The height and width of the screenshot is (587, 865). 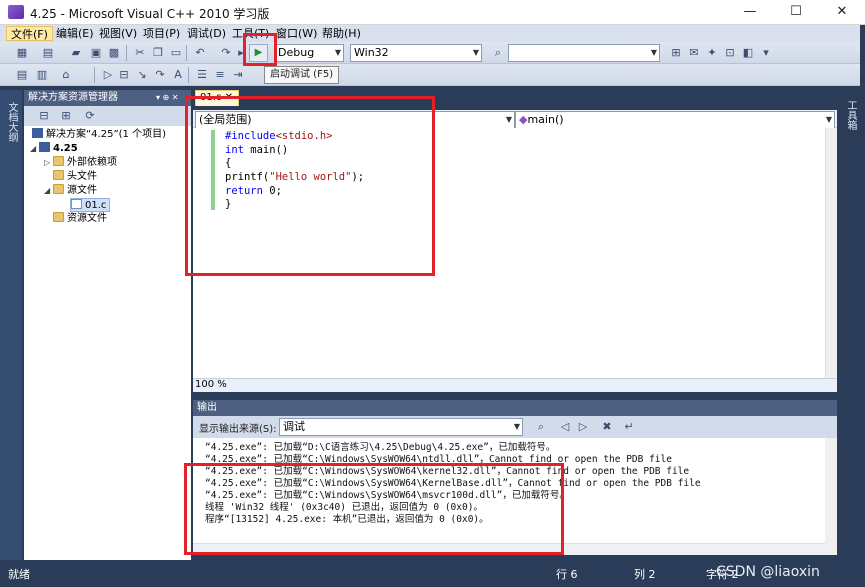 What do you see at coordinates (796, 12) in the screenshot?
I see `maximize-button: ☐` at bounding box center [796, 12].